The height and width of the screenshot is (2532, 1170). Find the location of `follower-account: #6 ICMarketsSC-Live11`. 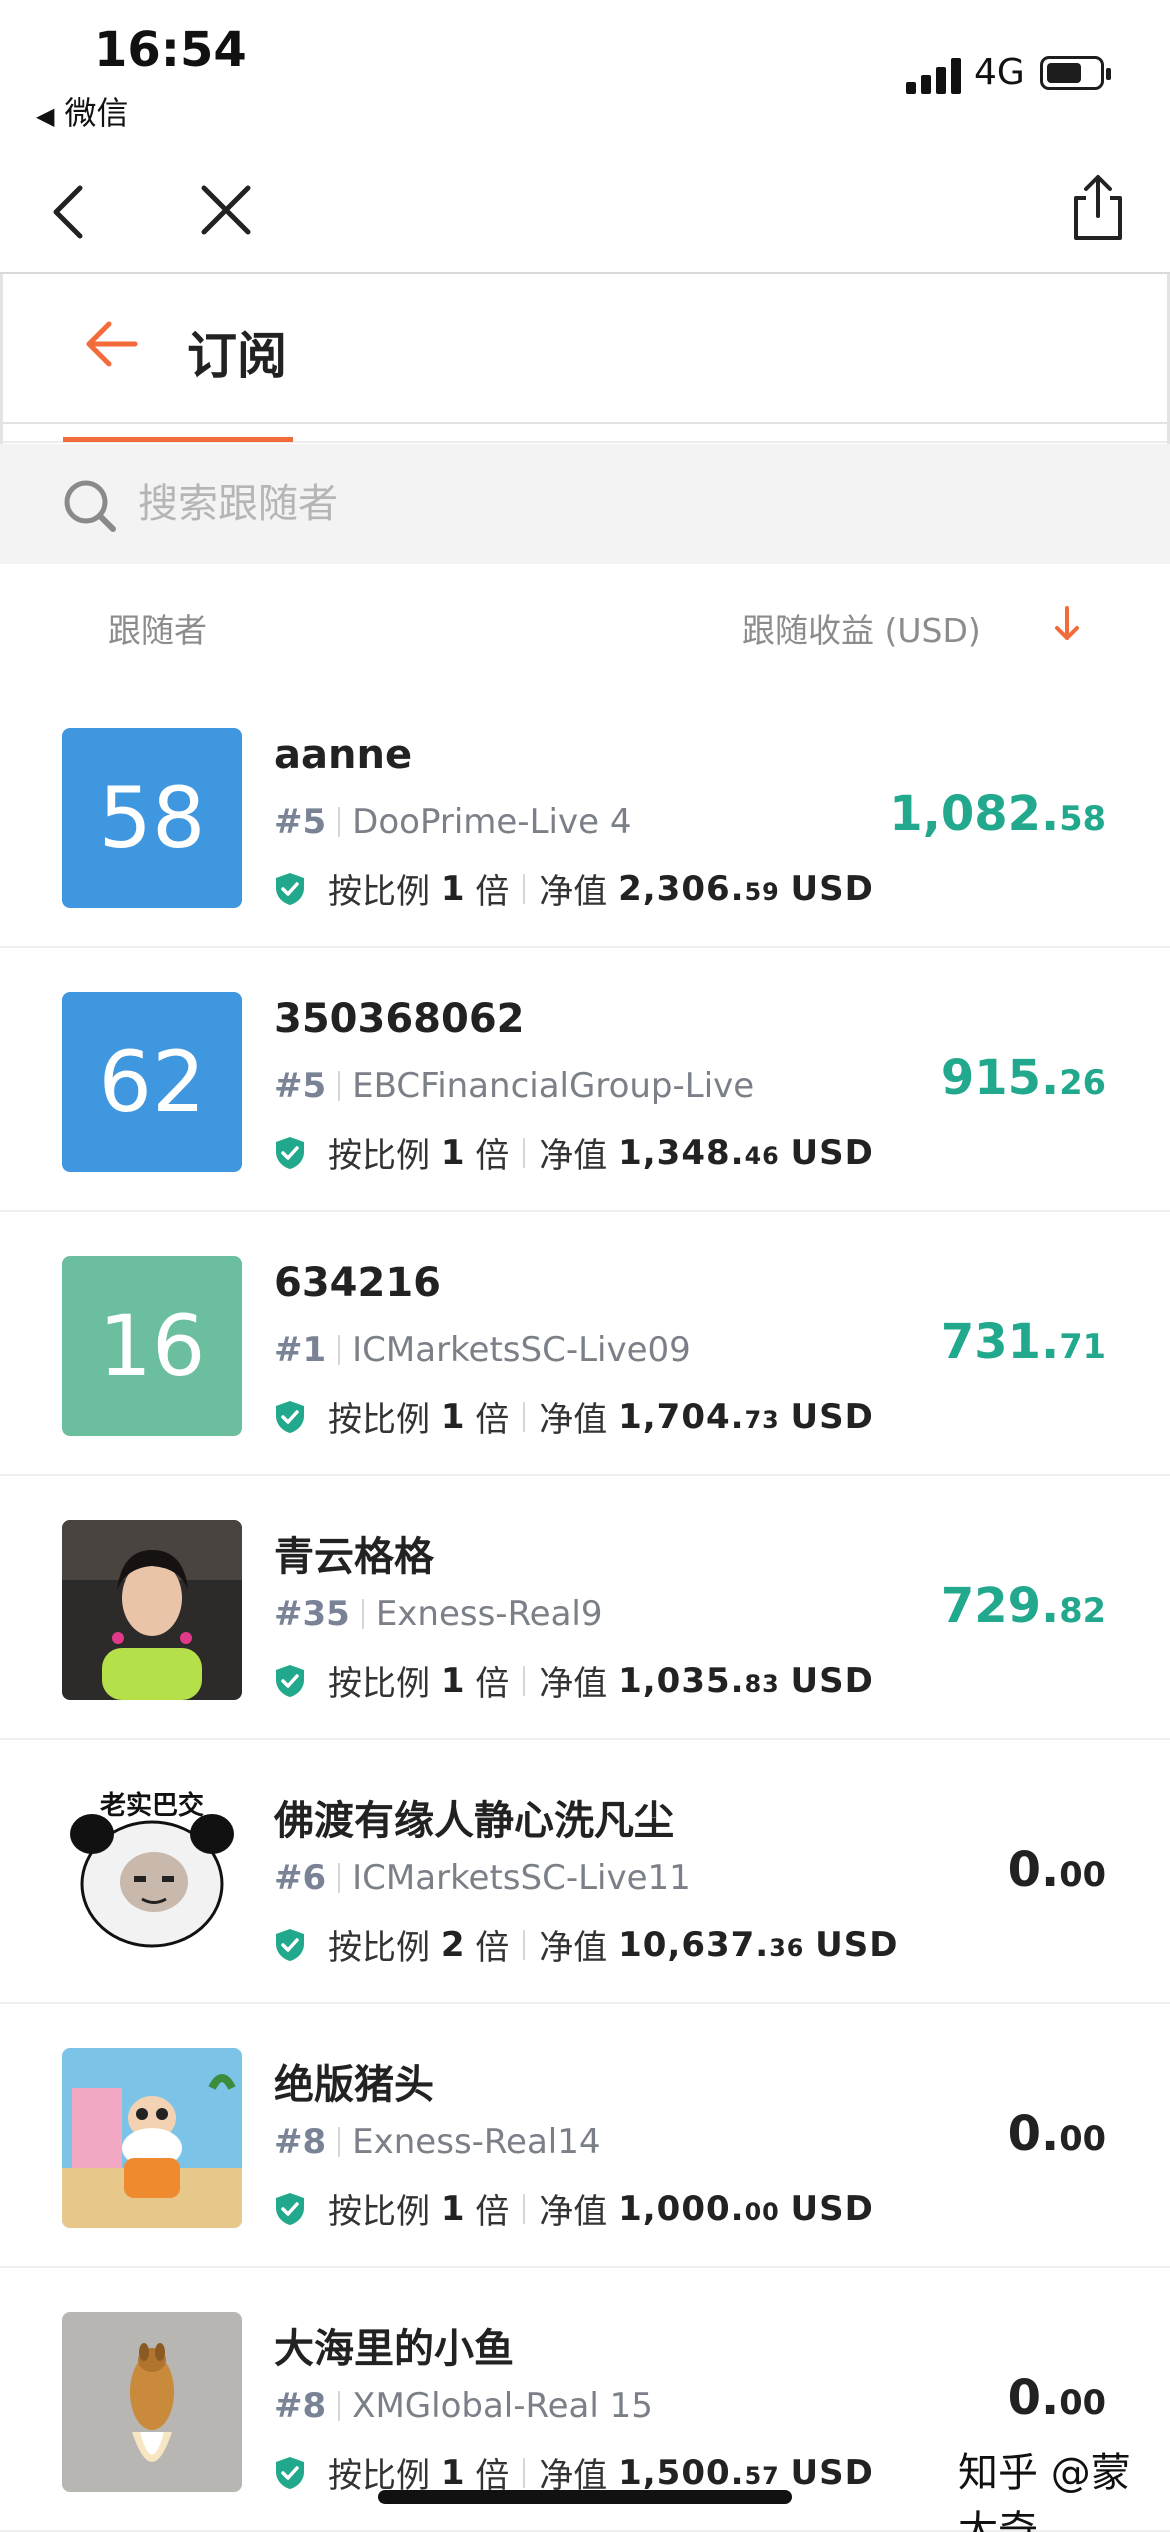

follower-account: #6 ICMarketsSC-Live11 is located at coordinates (482, 1878).